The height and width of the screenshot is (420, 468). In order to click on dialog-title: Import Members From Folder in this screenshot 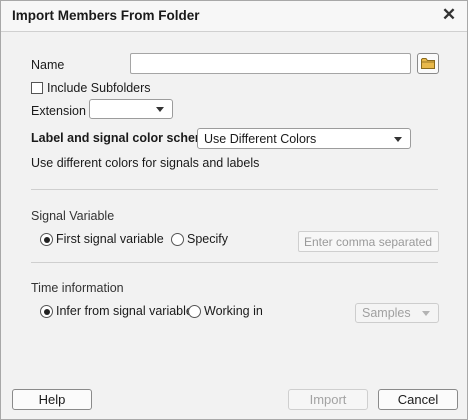, I will do `click(106, 15)`.